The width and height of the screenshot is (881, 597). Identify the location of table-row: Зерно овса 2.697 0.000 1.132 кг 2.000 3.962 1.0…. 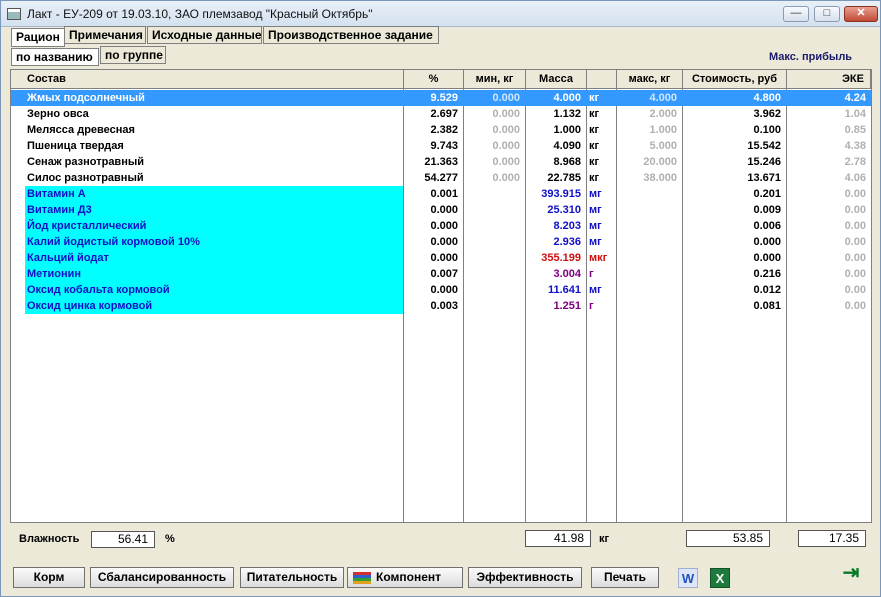
(441, 114).